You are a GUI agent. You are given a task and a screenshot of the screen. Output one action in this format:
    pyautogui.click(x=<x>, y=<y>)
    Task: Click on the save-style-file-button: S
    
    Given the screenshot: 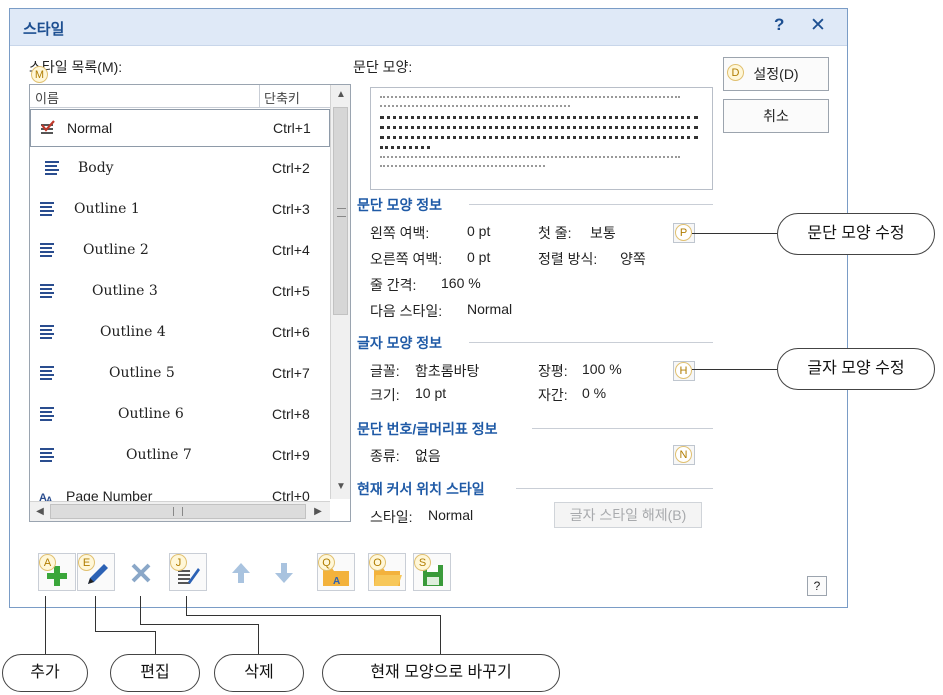 What is the action you would take?
    pyautogui.click(x=432, y=572)
    